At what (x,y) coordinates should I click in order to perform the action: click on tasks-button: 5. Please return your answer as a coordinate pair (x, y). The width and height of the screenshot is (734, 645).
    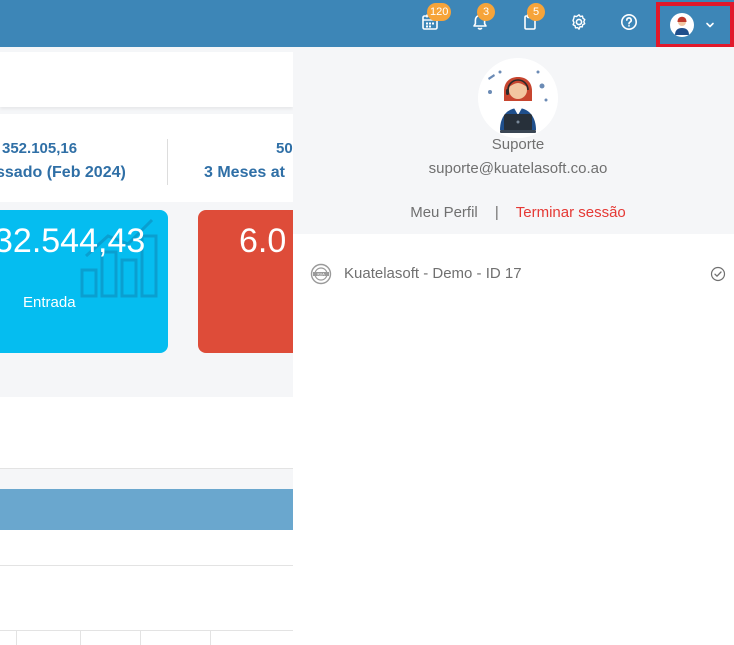
    Looking at the image, I should click on (531, 18).